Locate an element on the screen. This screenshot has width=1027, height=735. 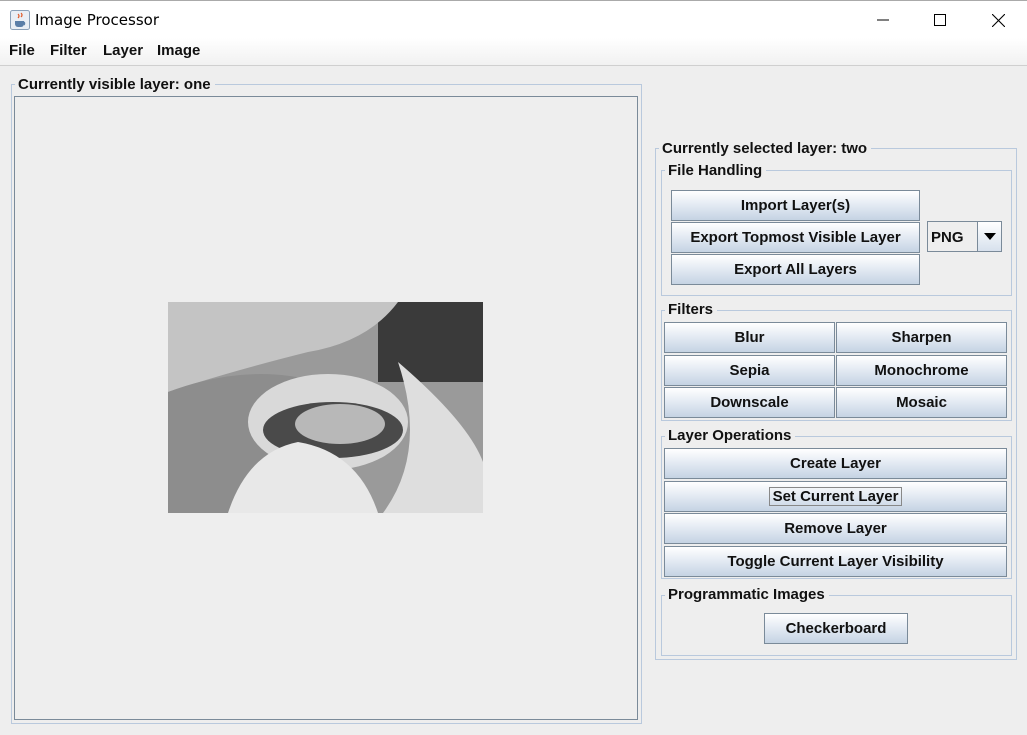
filters-title: Filters is located at coordinates (691, 309).